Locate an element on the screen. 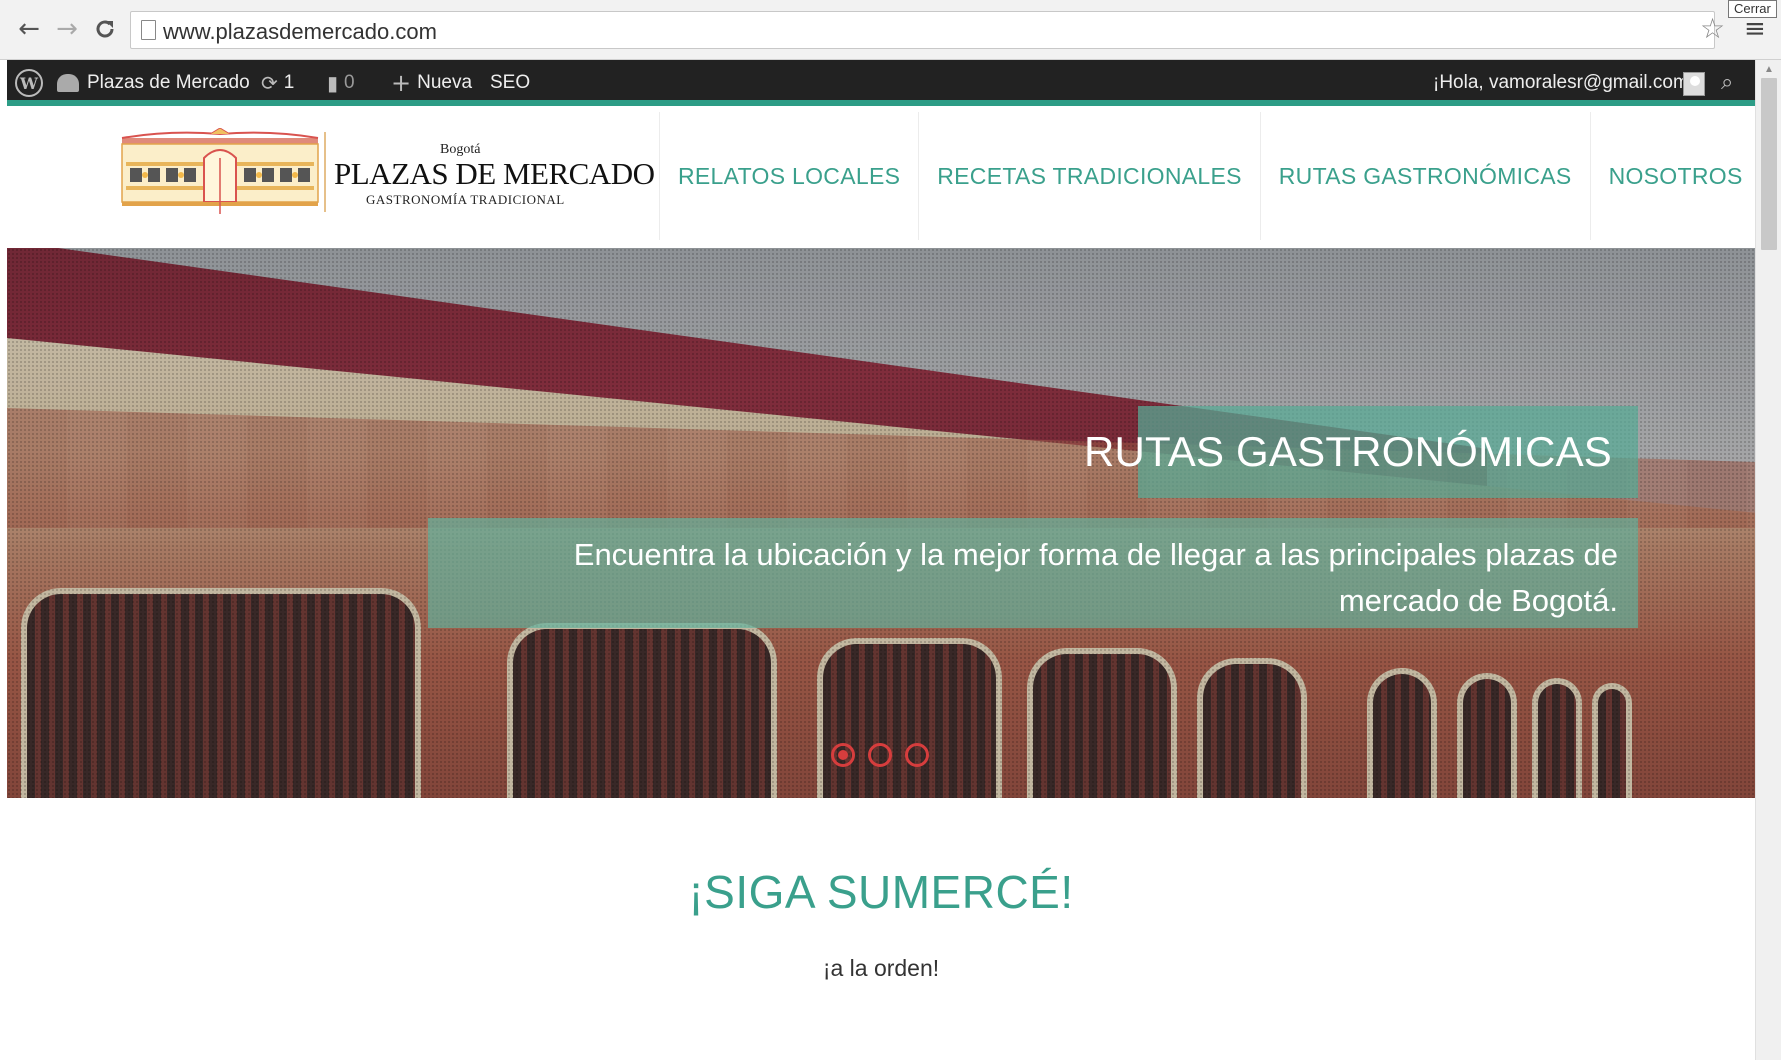  forward-arrow-icon: → is located at coordinates (67, 29).